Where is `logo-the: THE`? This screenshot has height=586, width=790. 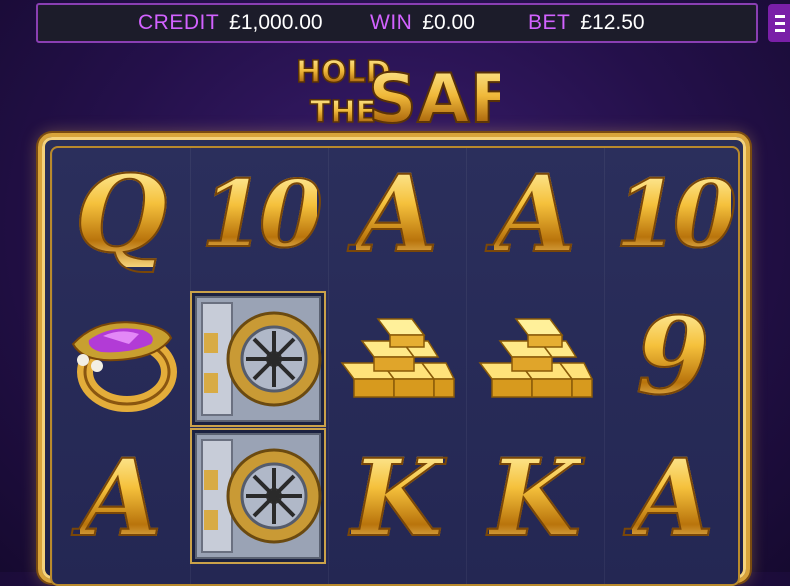 logo-the: THE is located at coordinates (343, 112).